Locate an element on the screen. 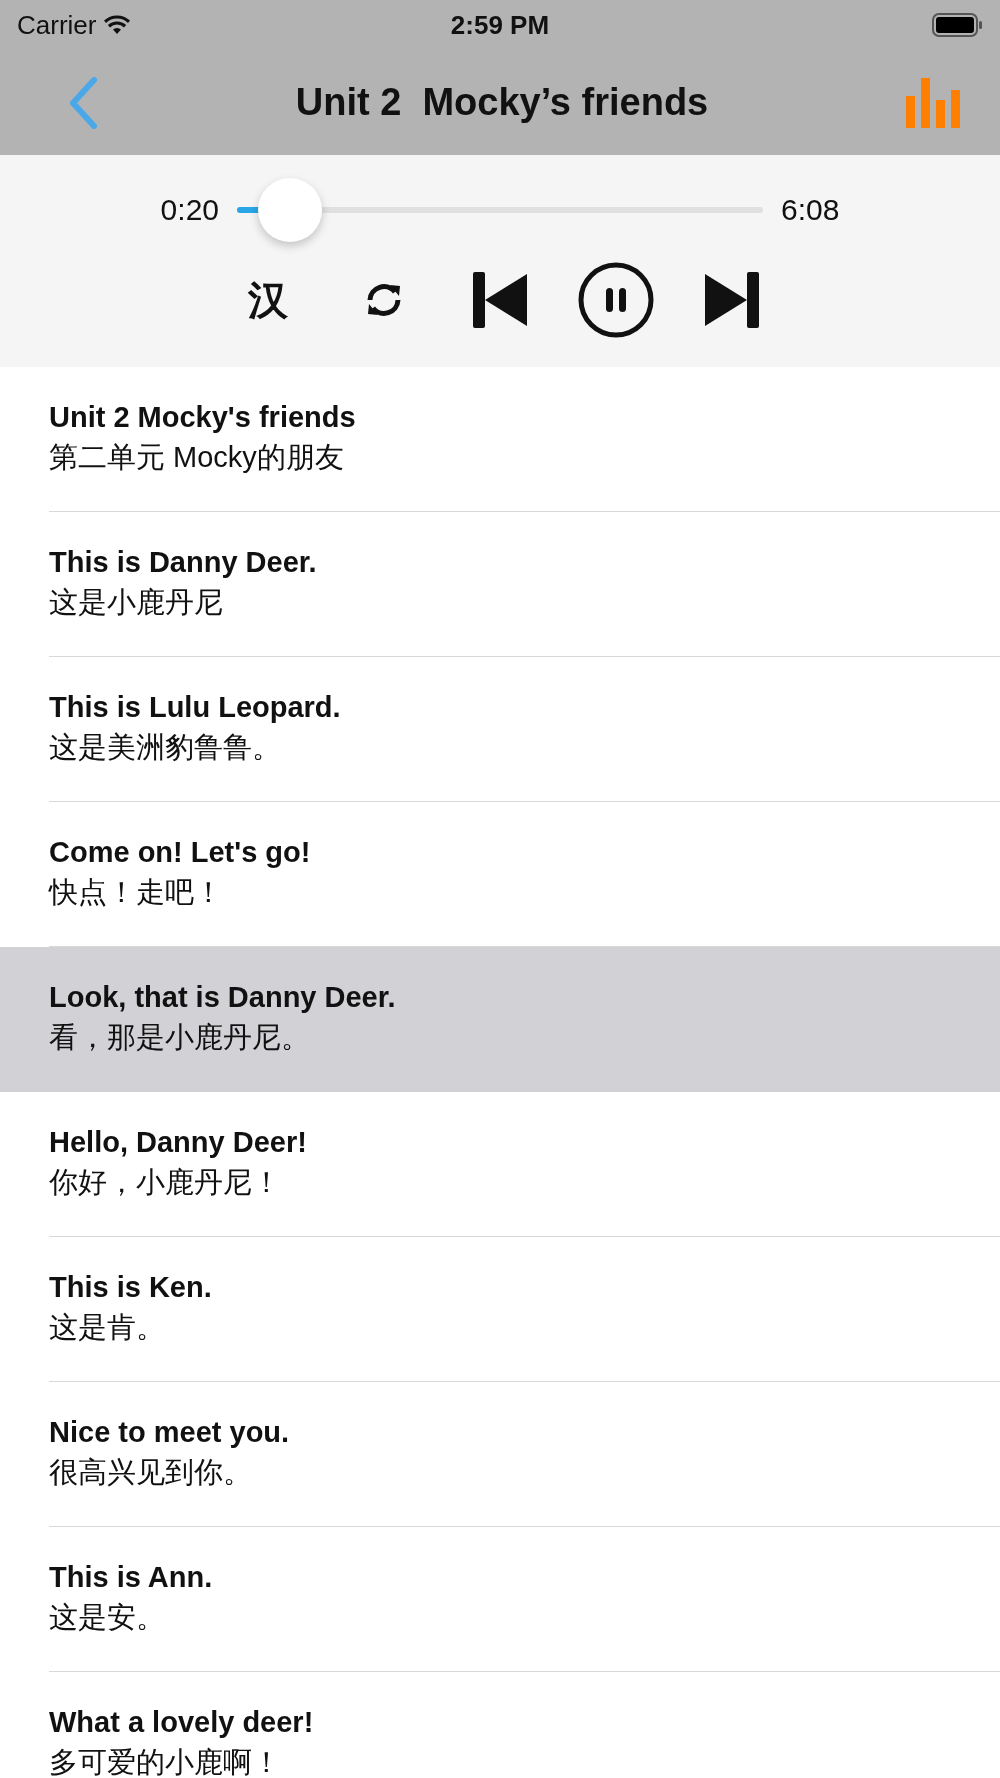  chinese-translation: 这是肯。 is located at coordinates (107, 1327).